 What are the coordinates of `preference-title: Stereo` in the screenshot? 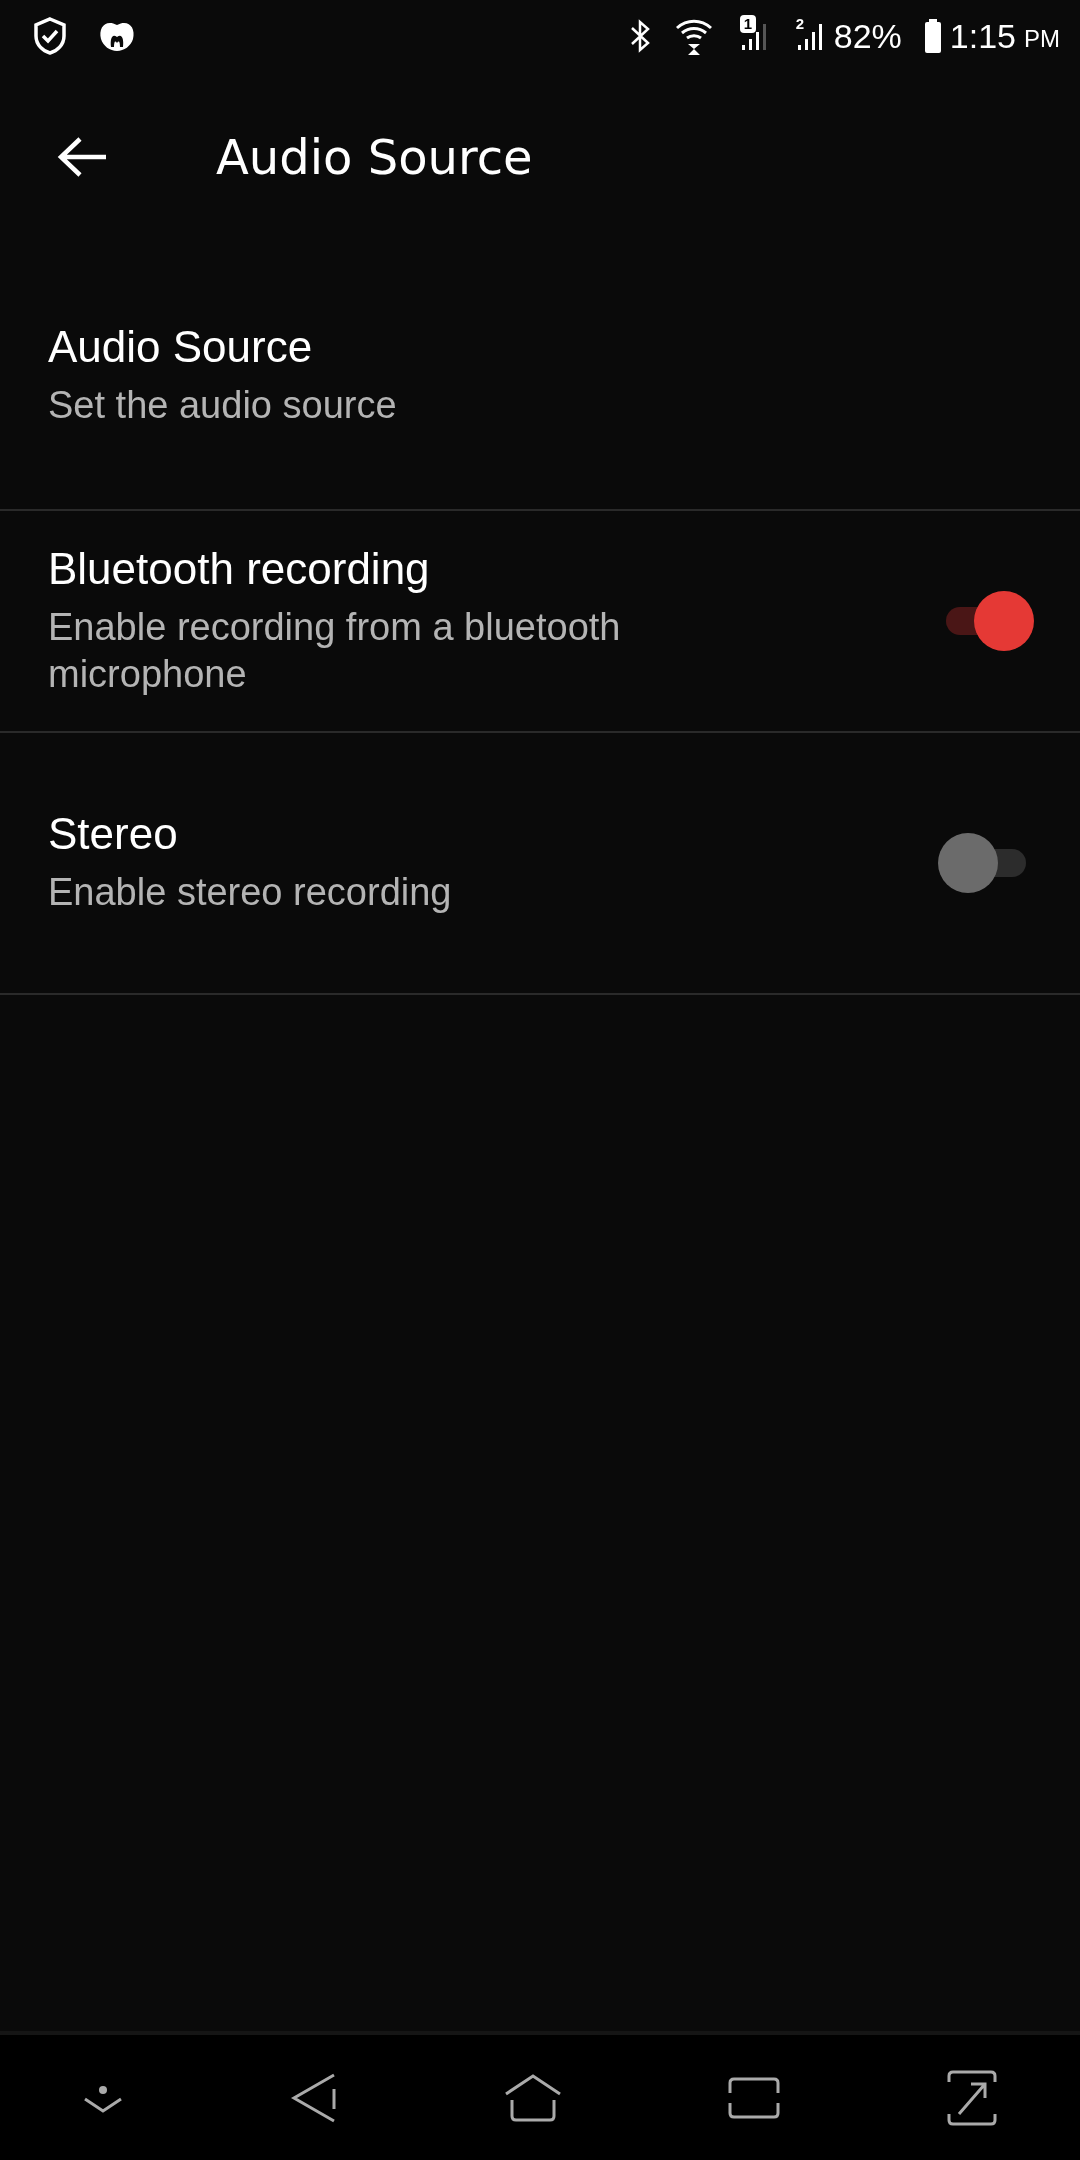 It's located at (113, 834).